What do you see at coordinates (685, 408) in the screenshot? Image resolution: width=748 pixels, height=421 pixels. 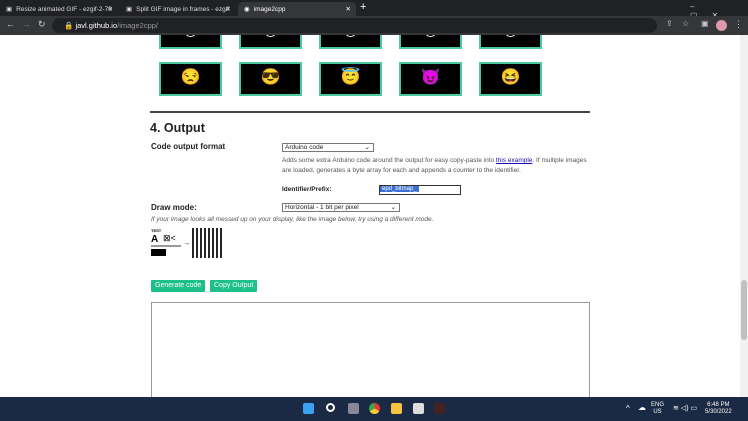 I see `network-volume-battery-icons: ≋ ◁) ▭` at bounding box center [685, 408].